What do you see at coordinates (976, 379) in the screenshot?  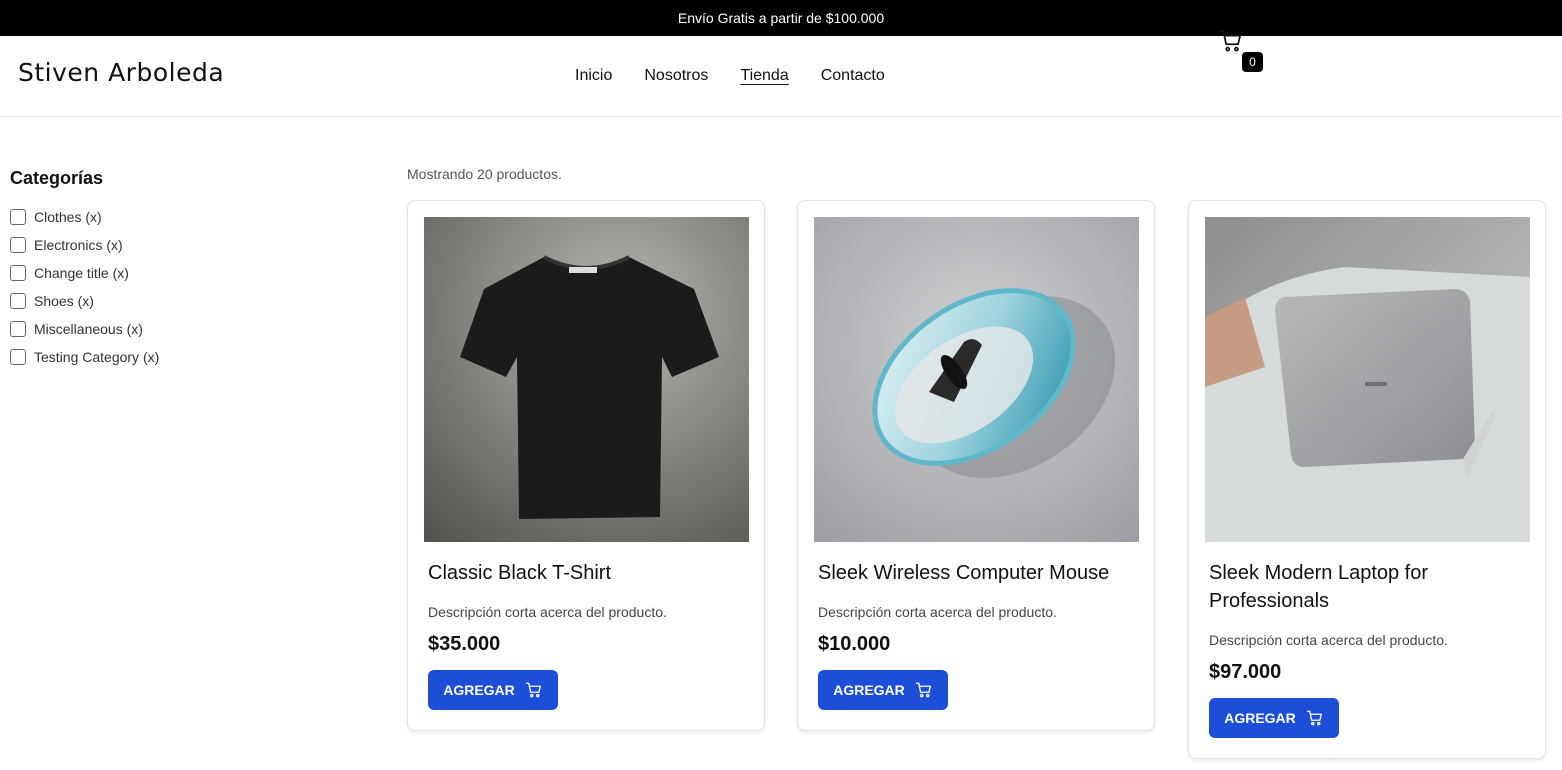 I see `product-image-wireless-mouse` at bounding box center [976, 379].